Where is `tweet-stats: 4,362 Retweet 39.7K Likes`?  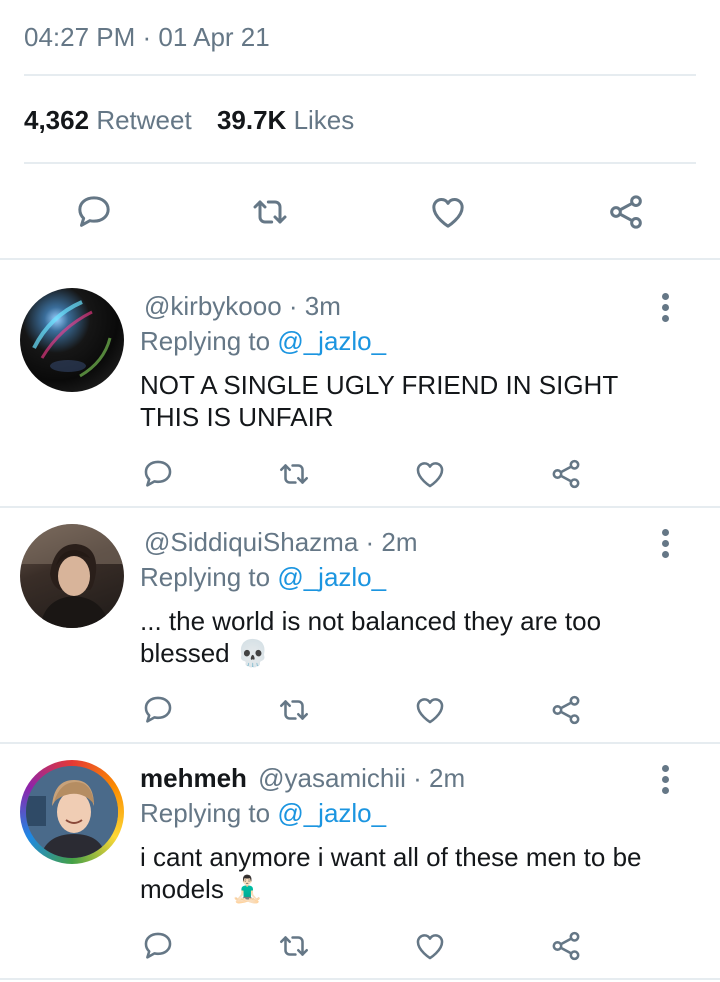
tweet-stats: 4,362 Retweet 39.7K Likes is located at coordinates (189, 120).